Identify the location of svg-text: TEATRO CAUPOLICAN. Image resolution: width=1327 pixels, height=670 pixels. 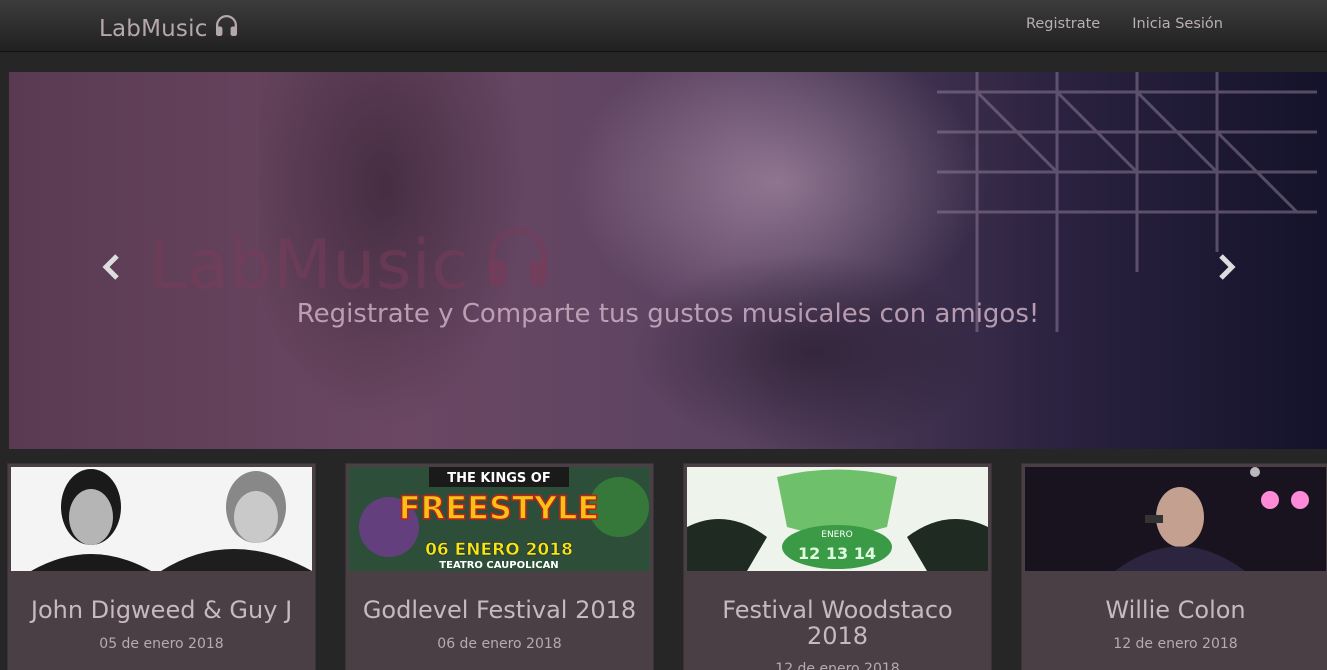
(498, 565).